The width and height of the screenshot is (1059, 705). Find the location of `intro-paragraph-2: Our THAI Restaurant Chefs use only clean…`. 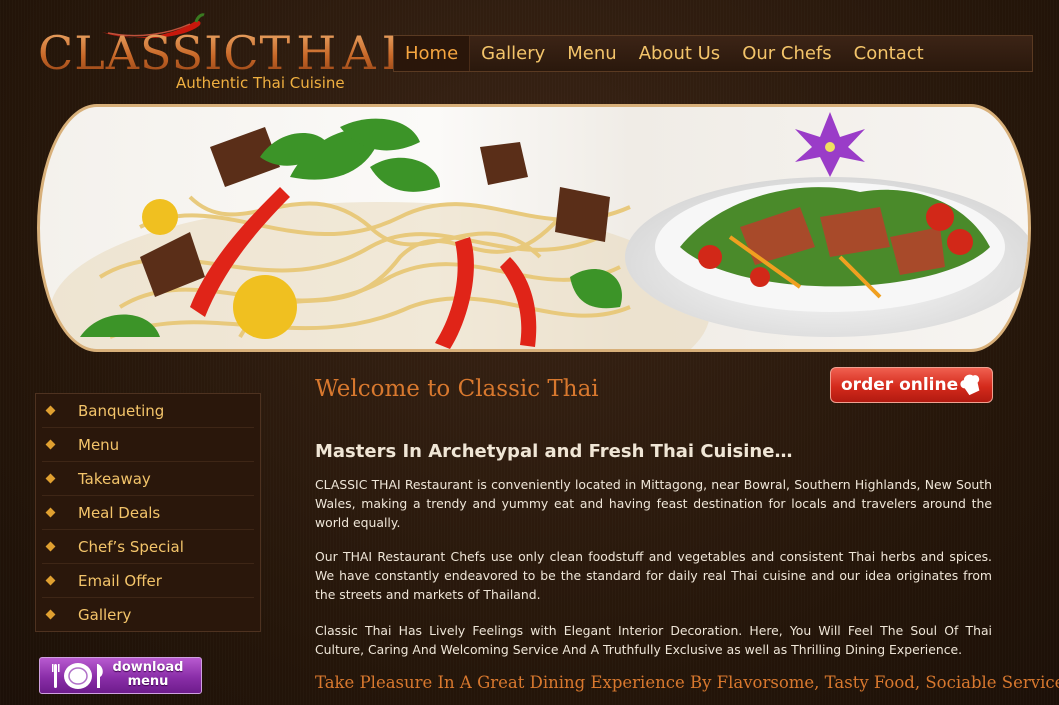

intro-paragraph-2: Our THAI Restaurant Chefs use only clean… is located at coordinates (653, 575).